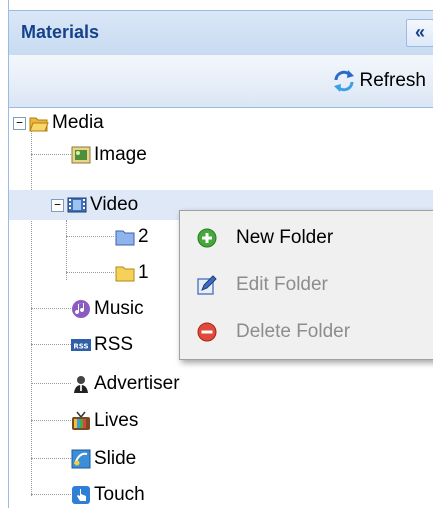 The height and width of the screenshot is (510, 433). What do you see at coordinates (81, 384) in the screenshot?
I see `advertiser-icon` at bounding box center [81, 384].